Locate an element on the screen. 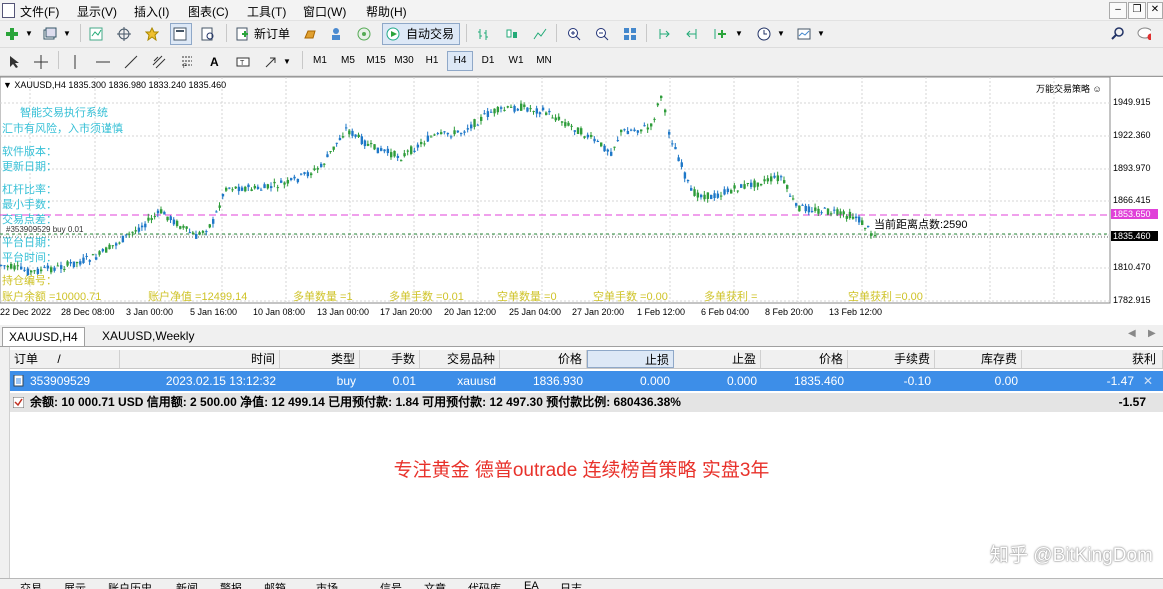  order-price: 1835.460 is located at coordinates (818, 381).